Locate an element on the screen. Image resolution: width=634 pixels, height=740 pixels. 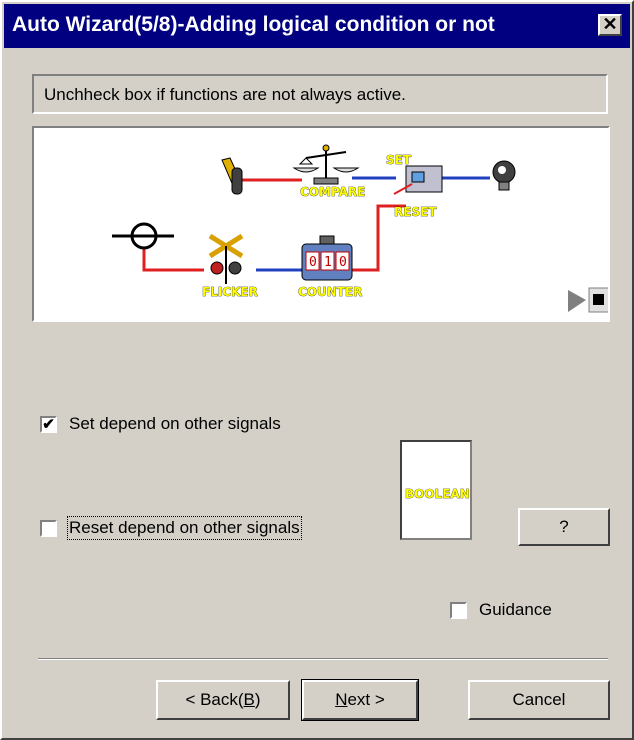
cancel-button-label: Cancel is located at coordinates (539, 699).